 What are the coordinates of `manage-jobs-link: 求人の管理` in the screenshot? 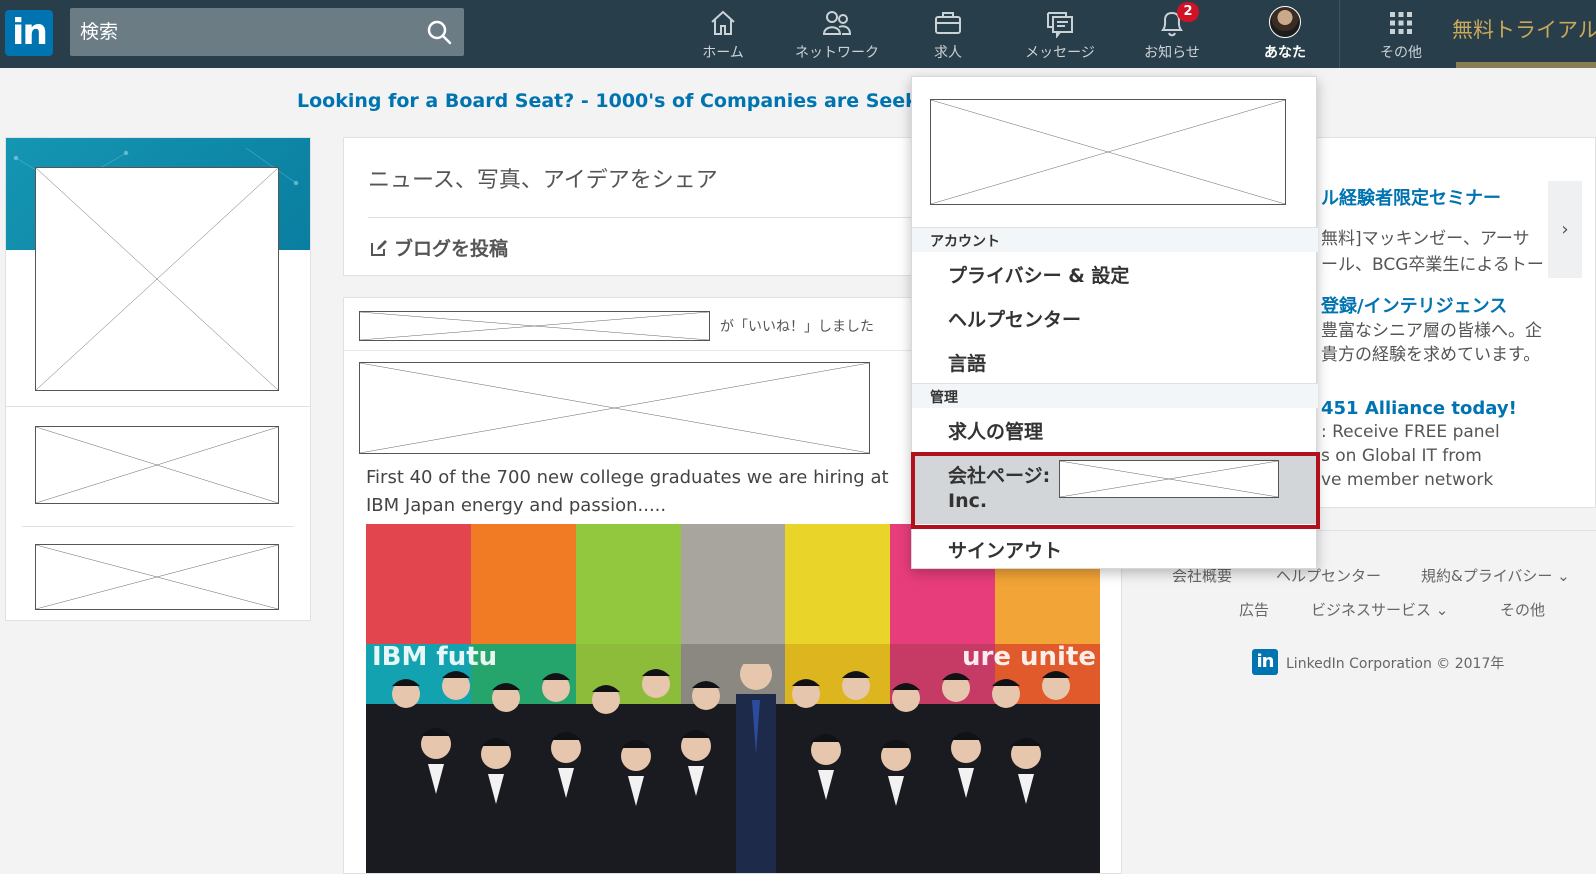 It's located at (995, 430).